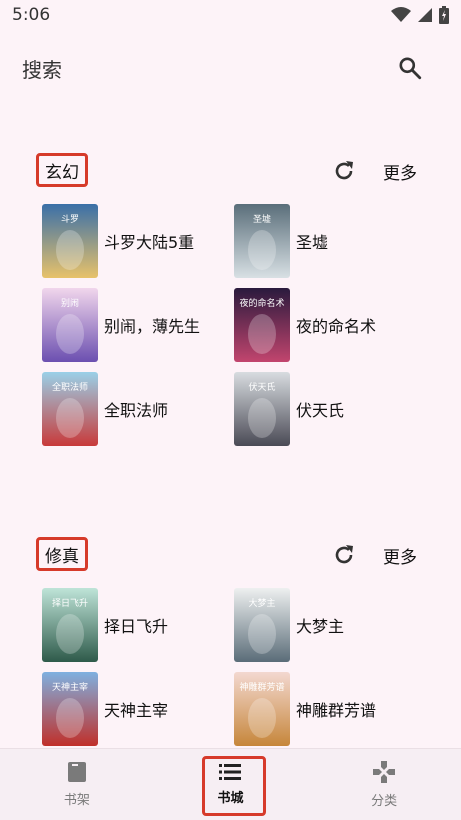 The width and height of the screenshot is (461, 820). Describe the element at coordinates (70, 603) in the screenshot. I see `svg-text: 择日飞升` at that location.